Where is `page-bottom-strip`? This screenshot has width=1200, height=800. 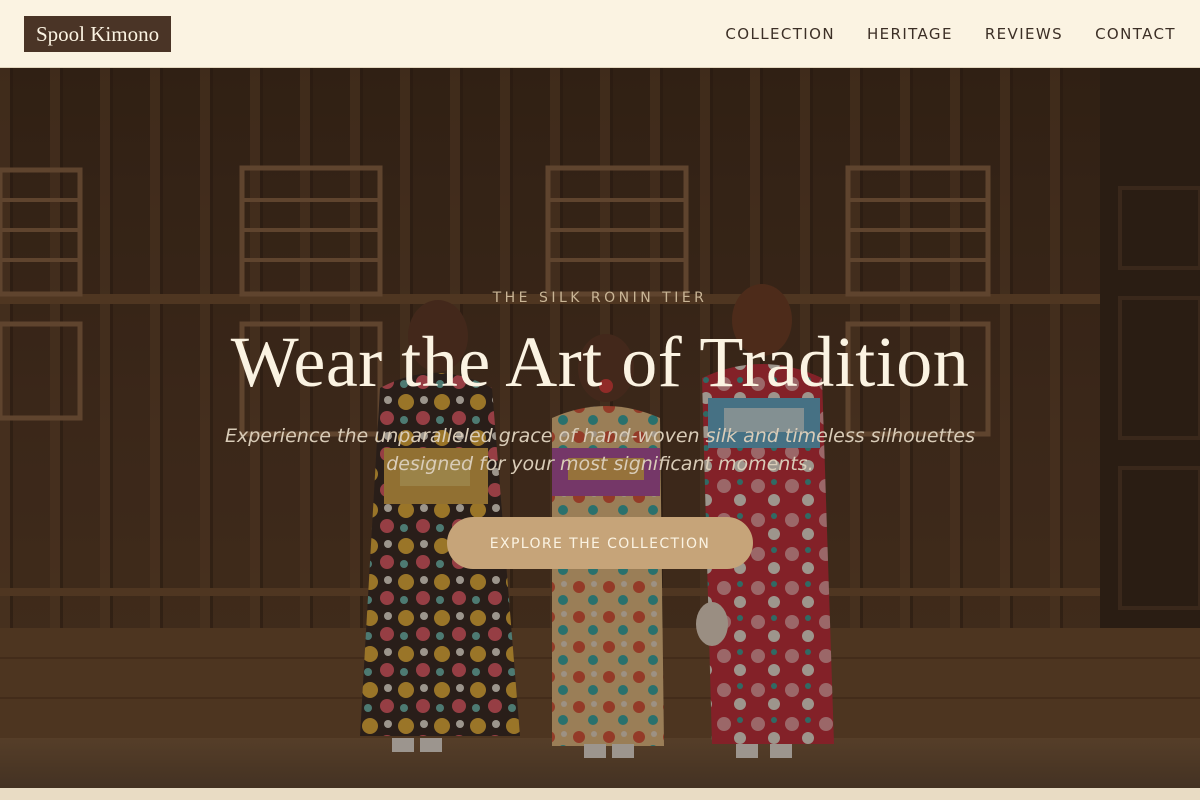
page-bottom-strip is located at coordinates (600, 794).